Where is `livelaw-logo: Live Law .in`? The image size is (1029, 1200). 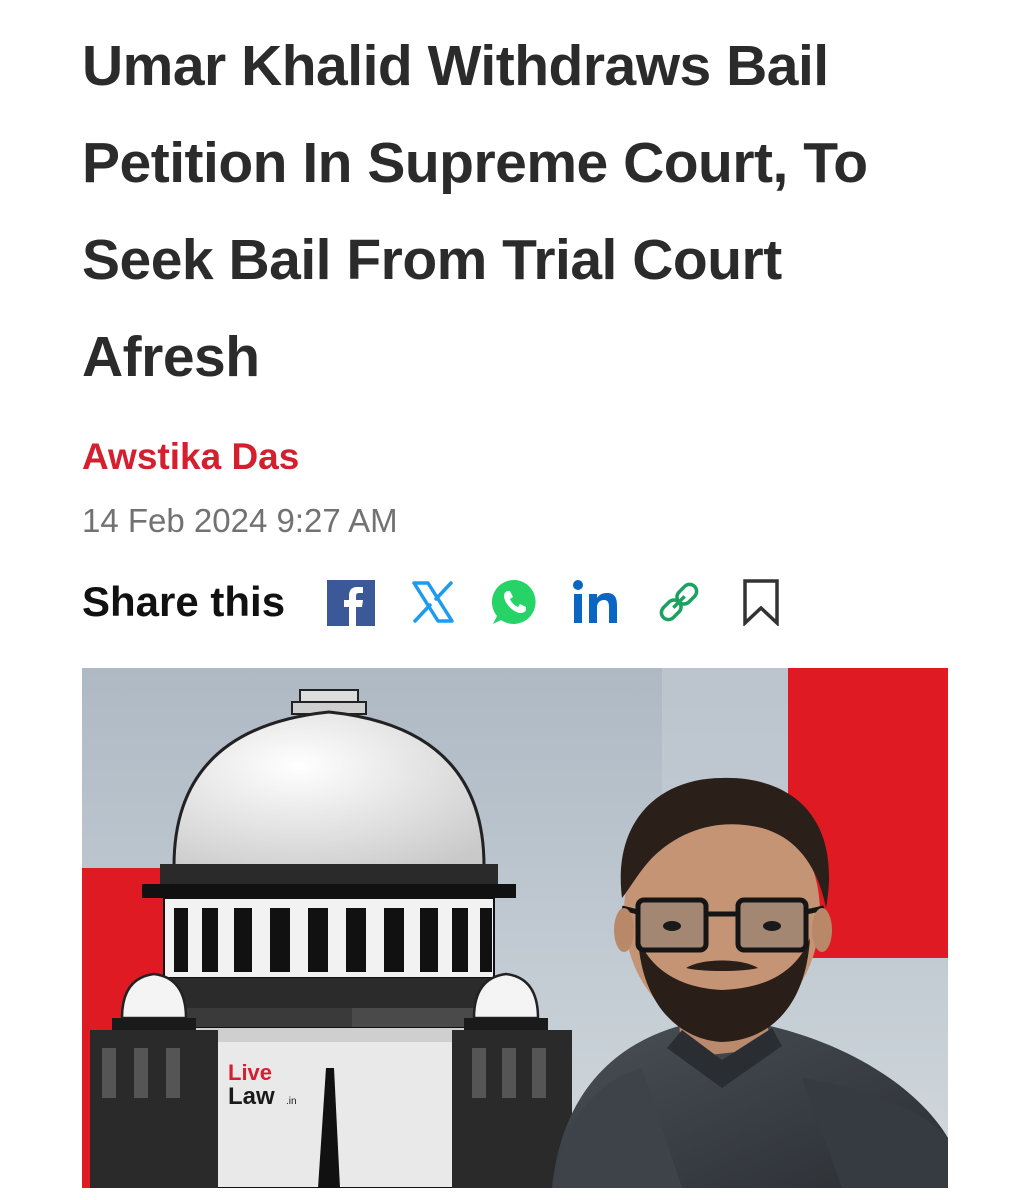 livelaw-logo: Live Law .in is located at coordinates (262, 1085).